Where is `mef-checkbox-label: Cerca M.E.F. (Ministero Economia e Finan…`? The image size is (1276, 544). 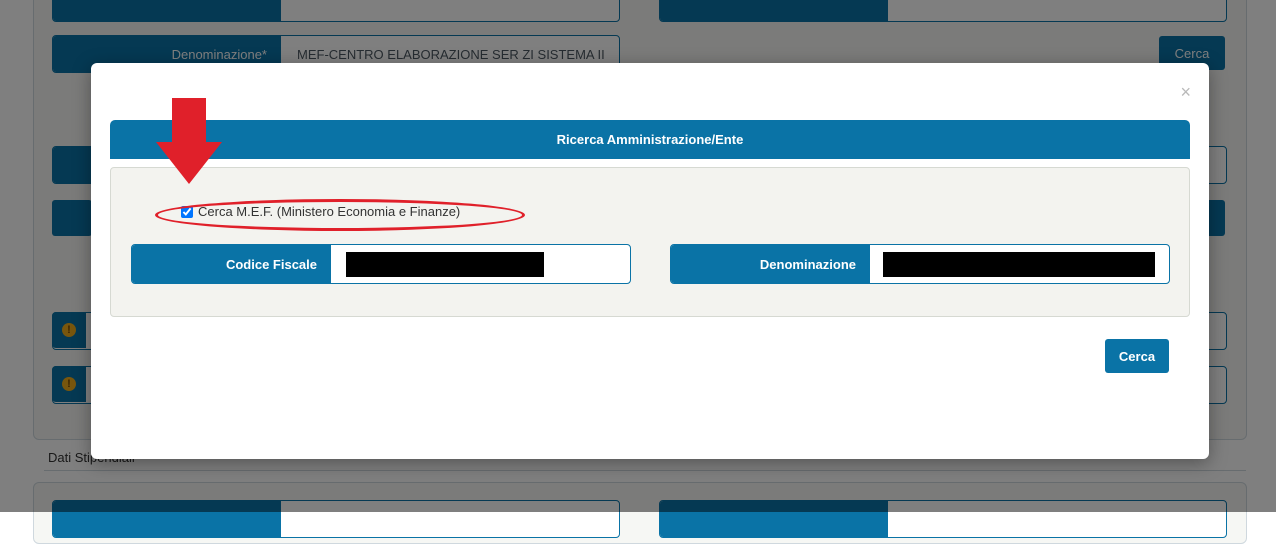
mef-checkbox-label: Cerca M.E.F. (Ministero Economia e Finan… is located at coordinates (329, 211).